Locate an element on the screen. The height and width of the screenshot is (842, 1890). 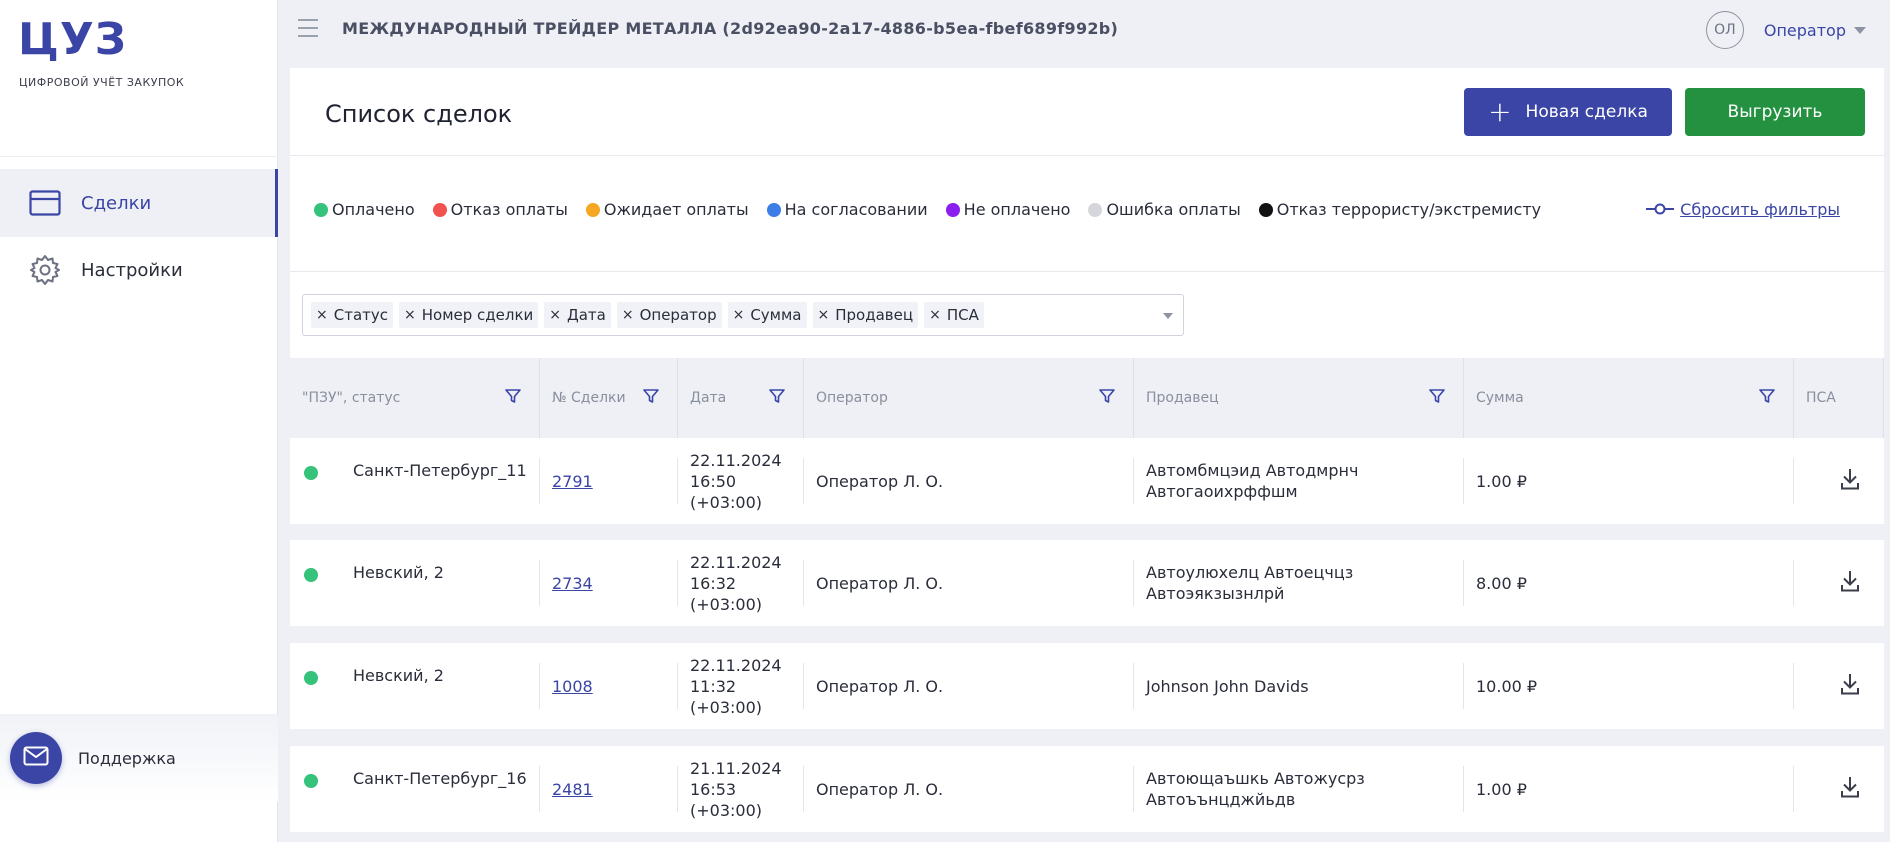
column-tag: × ПСА is located at coordinates (954, 315).